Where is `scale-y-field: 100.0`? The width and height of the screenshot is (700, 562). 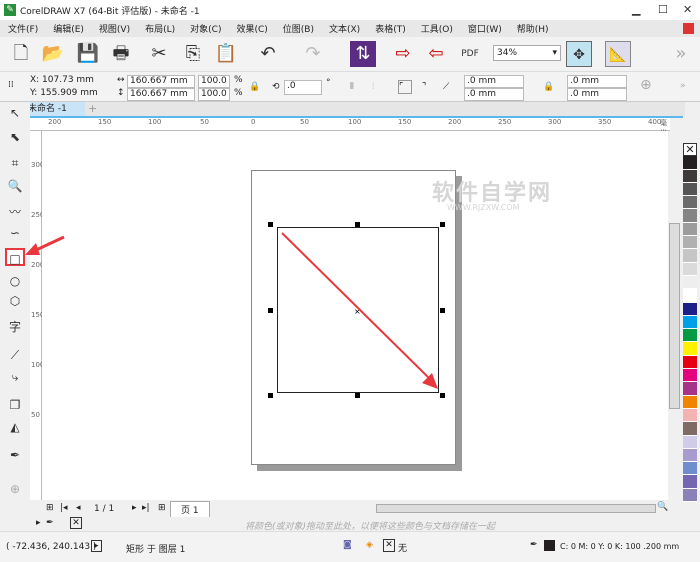 scale-y-field: 100.0 is located at coordinates (214, 94).